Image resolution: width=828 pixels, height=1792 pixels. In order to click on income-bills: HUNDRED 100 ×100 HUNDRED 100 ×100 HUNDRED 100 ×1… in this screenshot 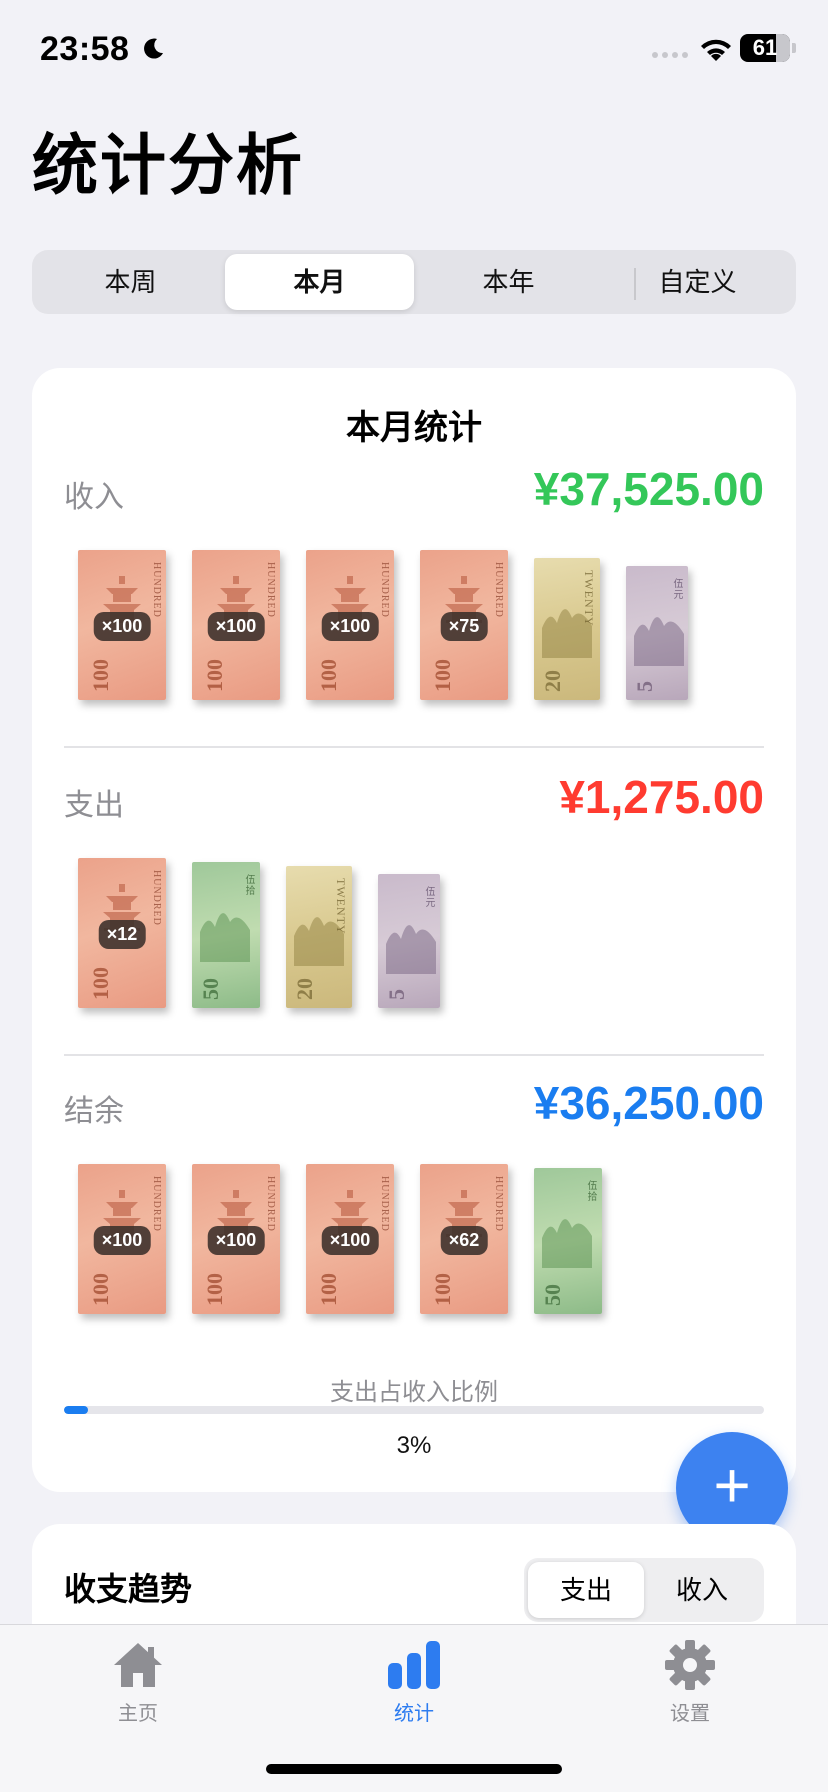, I will do `click(396, 620)`.